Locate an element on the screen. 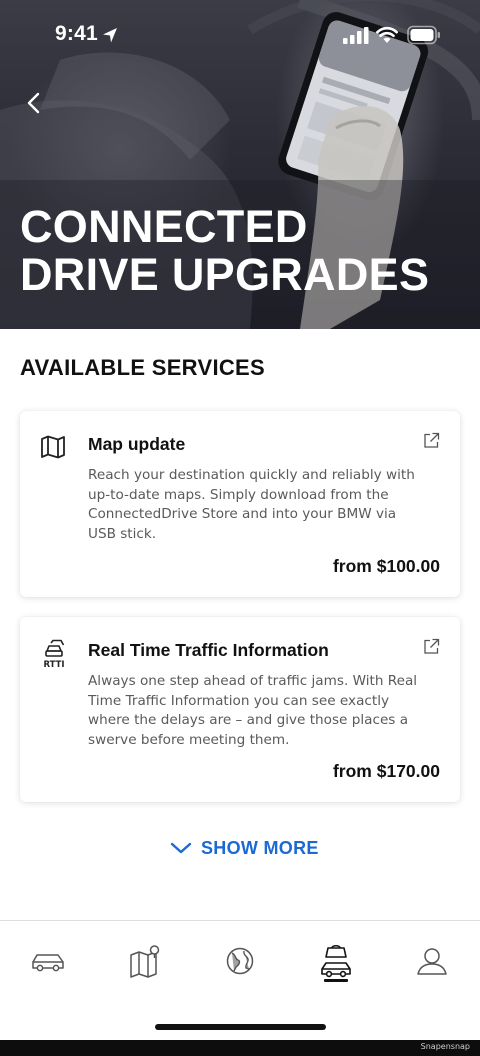 Image resolution: width=480 pixels, height=1056 pixels. watermark: Snapensnap is located at coordinates (445, 1046).